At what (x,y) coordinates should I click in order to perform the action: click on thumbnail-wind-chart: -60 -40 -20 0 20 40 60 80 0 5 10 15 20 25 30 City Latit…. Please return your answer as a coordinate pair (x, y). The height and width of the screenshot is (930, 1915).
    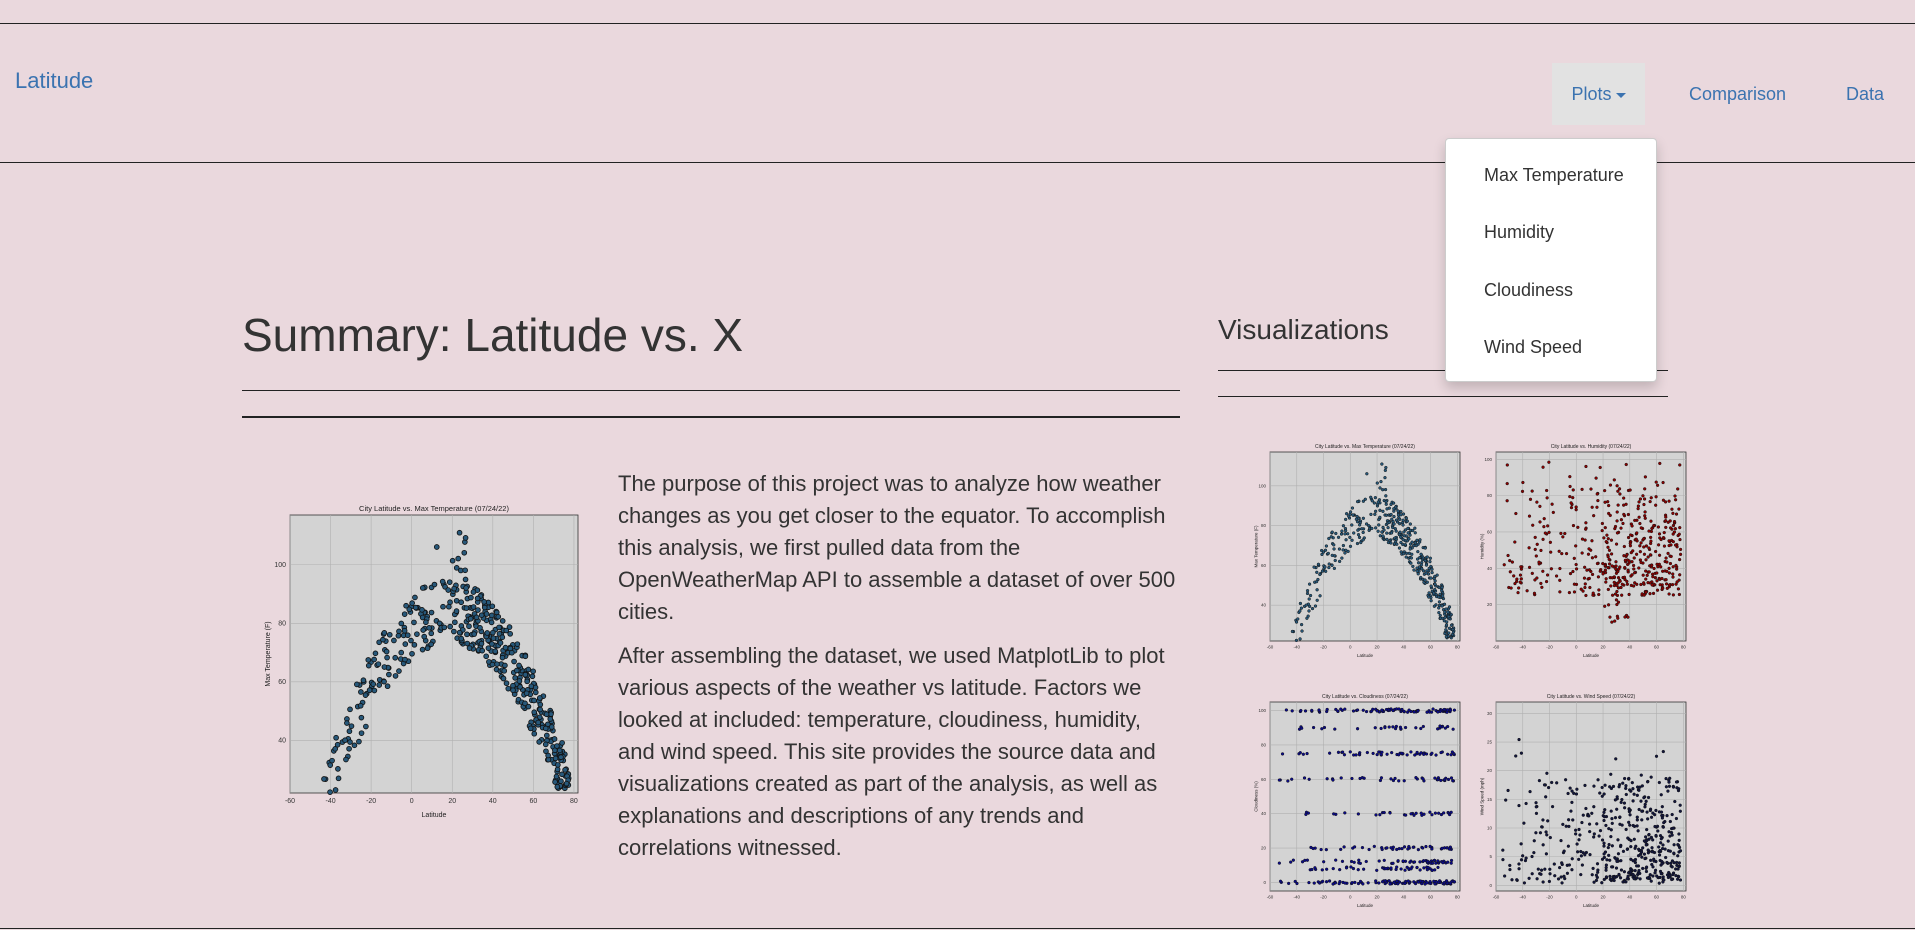
    Looking at the image, I should click on (1584, 801).